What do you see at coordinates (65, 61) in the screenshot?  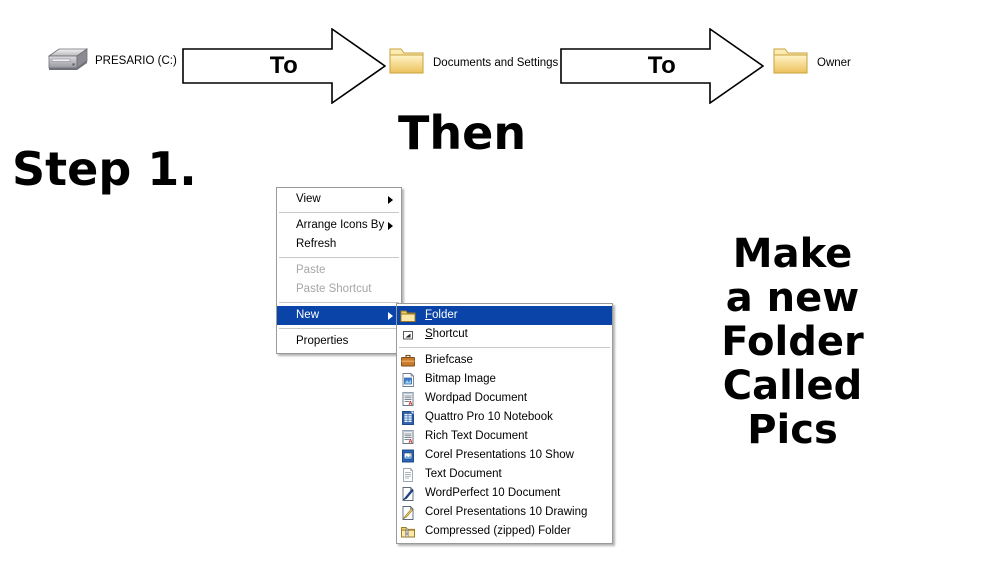 I see `hard-drive-icon` at bounding box center [65, 61].